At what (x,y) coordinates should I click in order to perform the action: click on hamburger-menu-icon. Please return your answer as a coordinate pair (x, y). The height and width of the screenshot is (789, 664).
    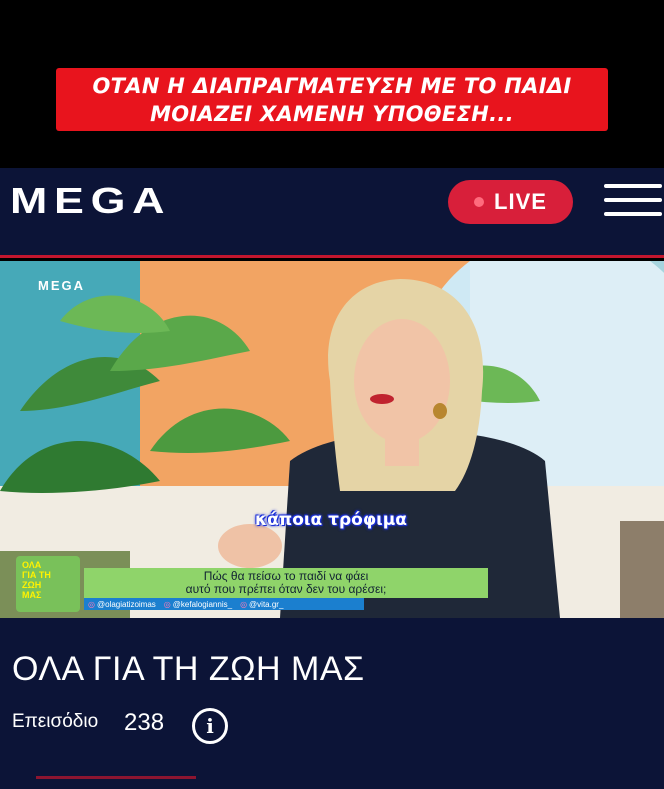
    Looking at the image, I should click on (633, 202).